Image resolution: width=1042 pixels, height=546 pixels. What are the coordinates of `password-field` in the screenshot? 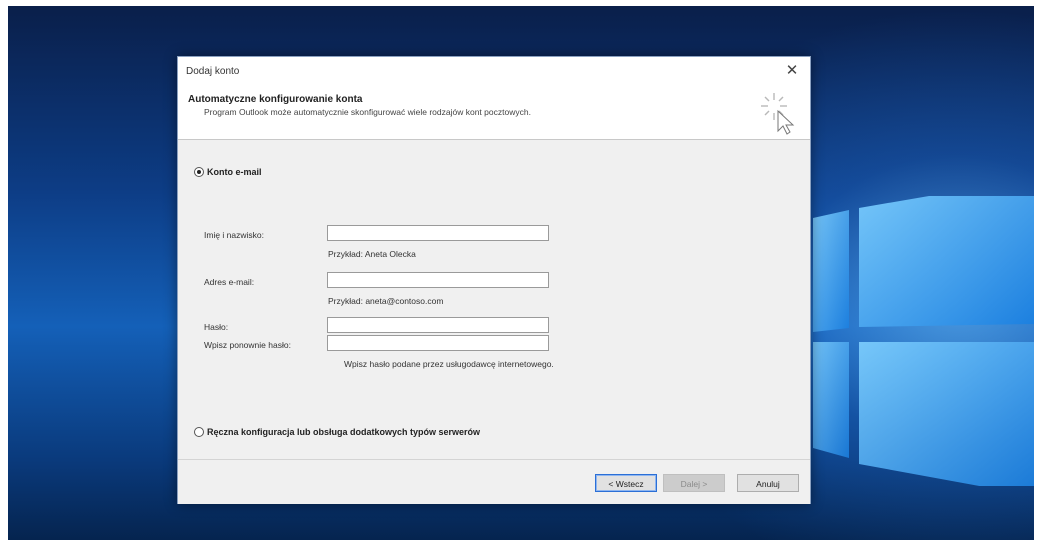 It's located at (438, 325).